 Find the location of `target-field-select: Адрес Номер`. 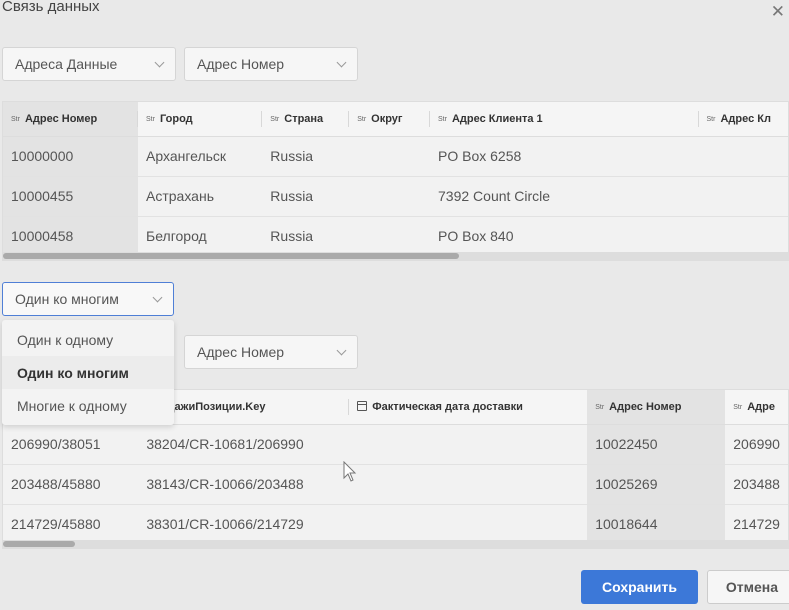

target-field-select: Адрес Номер is located at coordinates (271, 352).